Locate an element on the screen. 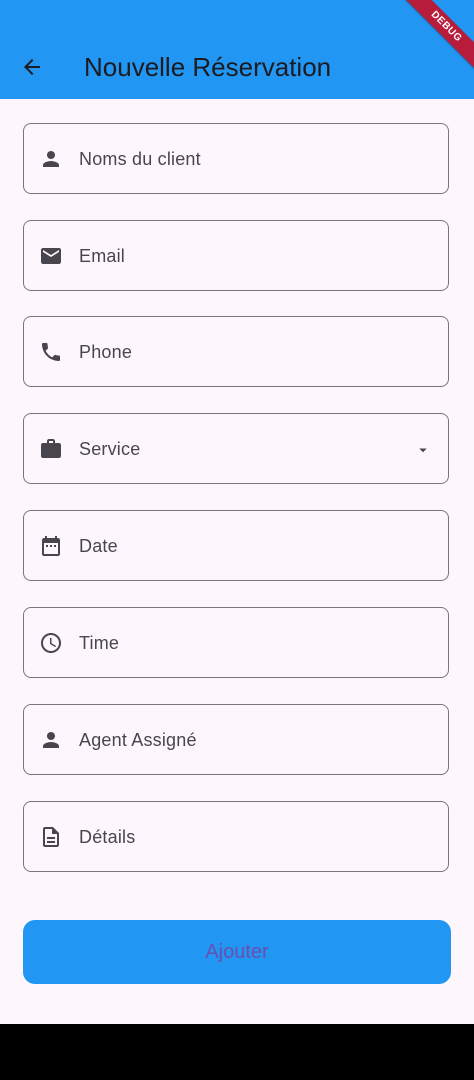 The width and height of the screenshot is (474, 1080). arrow-back-icon is located at coordinates (32, 67).